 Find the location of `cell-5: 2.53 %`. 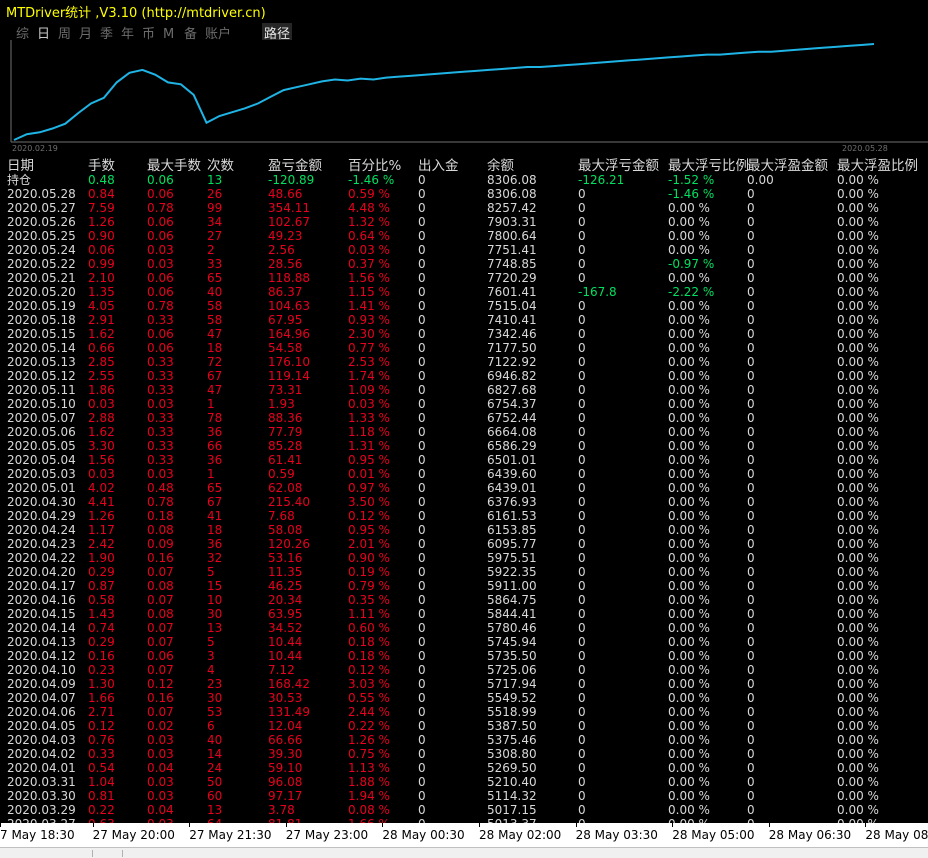

cell-5: 2.53 % is located at coordinates (369, 362).